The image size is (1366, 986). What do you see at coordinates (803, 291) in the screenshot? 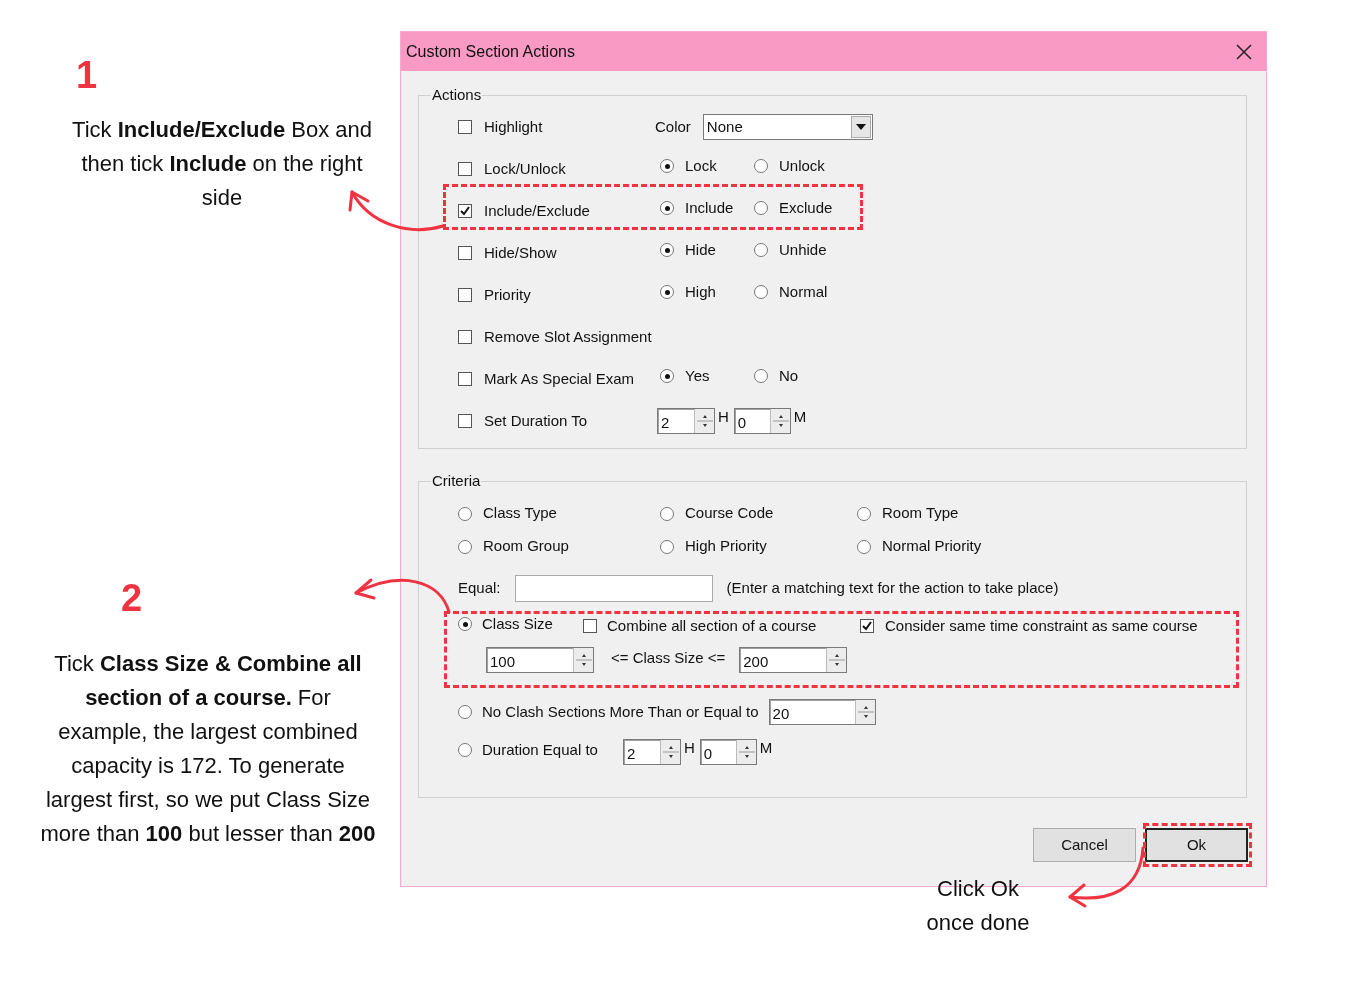
I see `radio-label: Normal` at bounding box center [803, 291].